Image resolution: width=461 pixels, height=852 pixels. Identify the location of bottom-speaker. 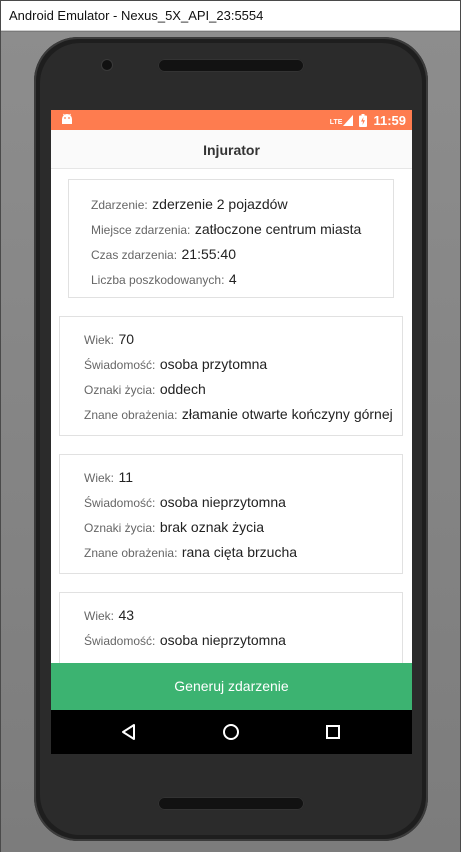
(231, 803).